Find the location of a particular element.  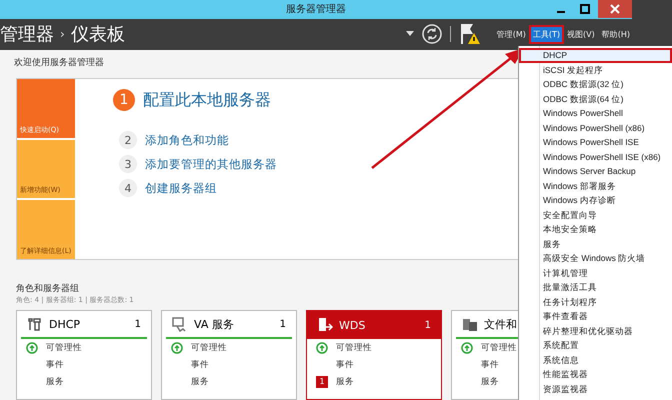

role-name: VA 服务 is located at coordinates (214, 324).